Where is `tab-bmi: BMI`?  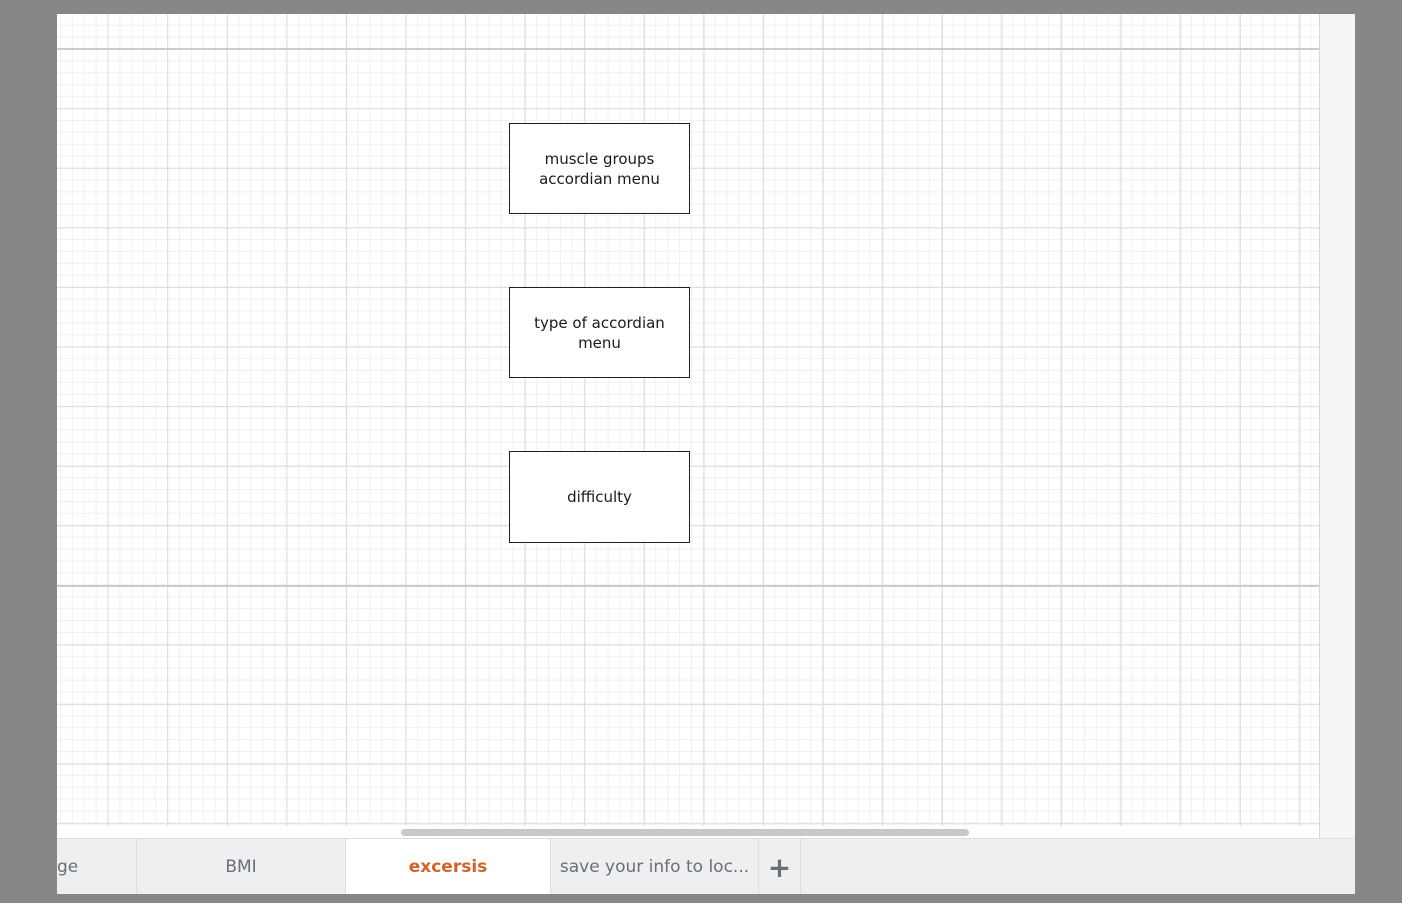
tab-bmi: BMI is located at coordinates (241, 867).